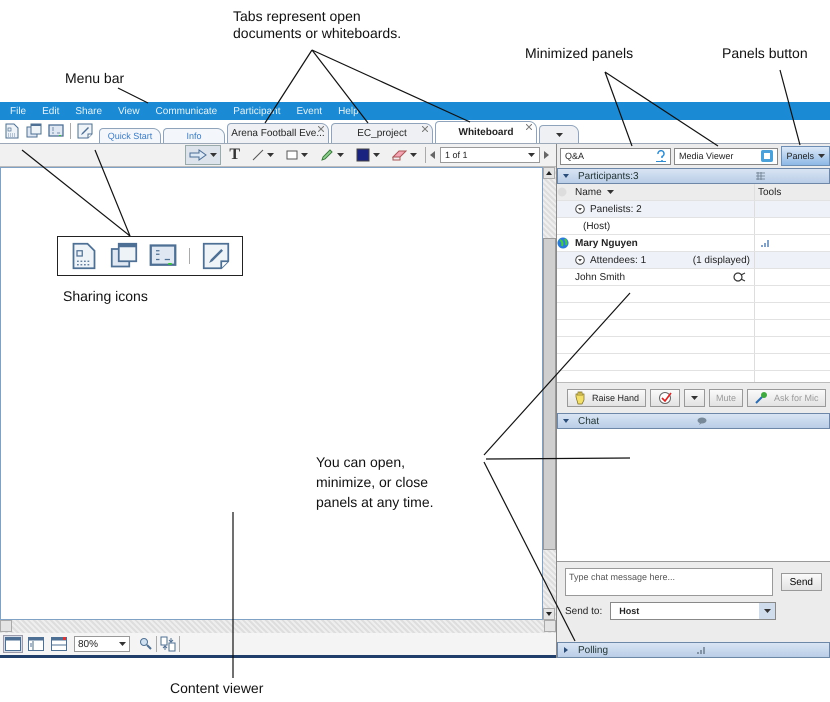  I want to click on single-pane-icon, so click(13, 644).